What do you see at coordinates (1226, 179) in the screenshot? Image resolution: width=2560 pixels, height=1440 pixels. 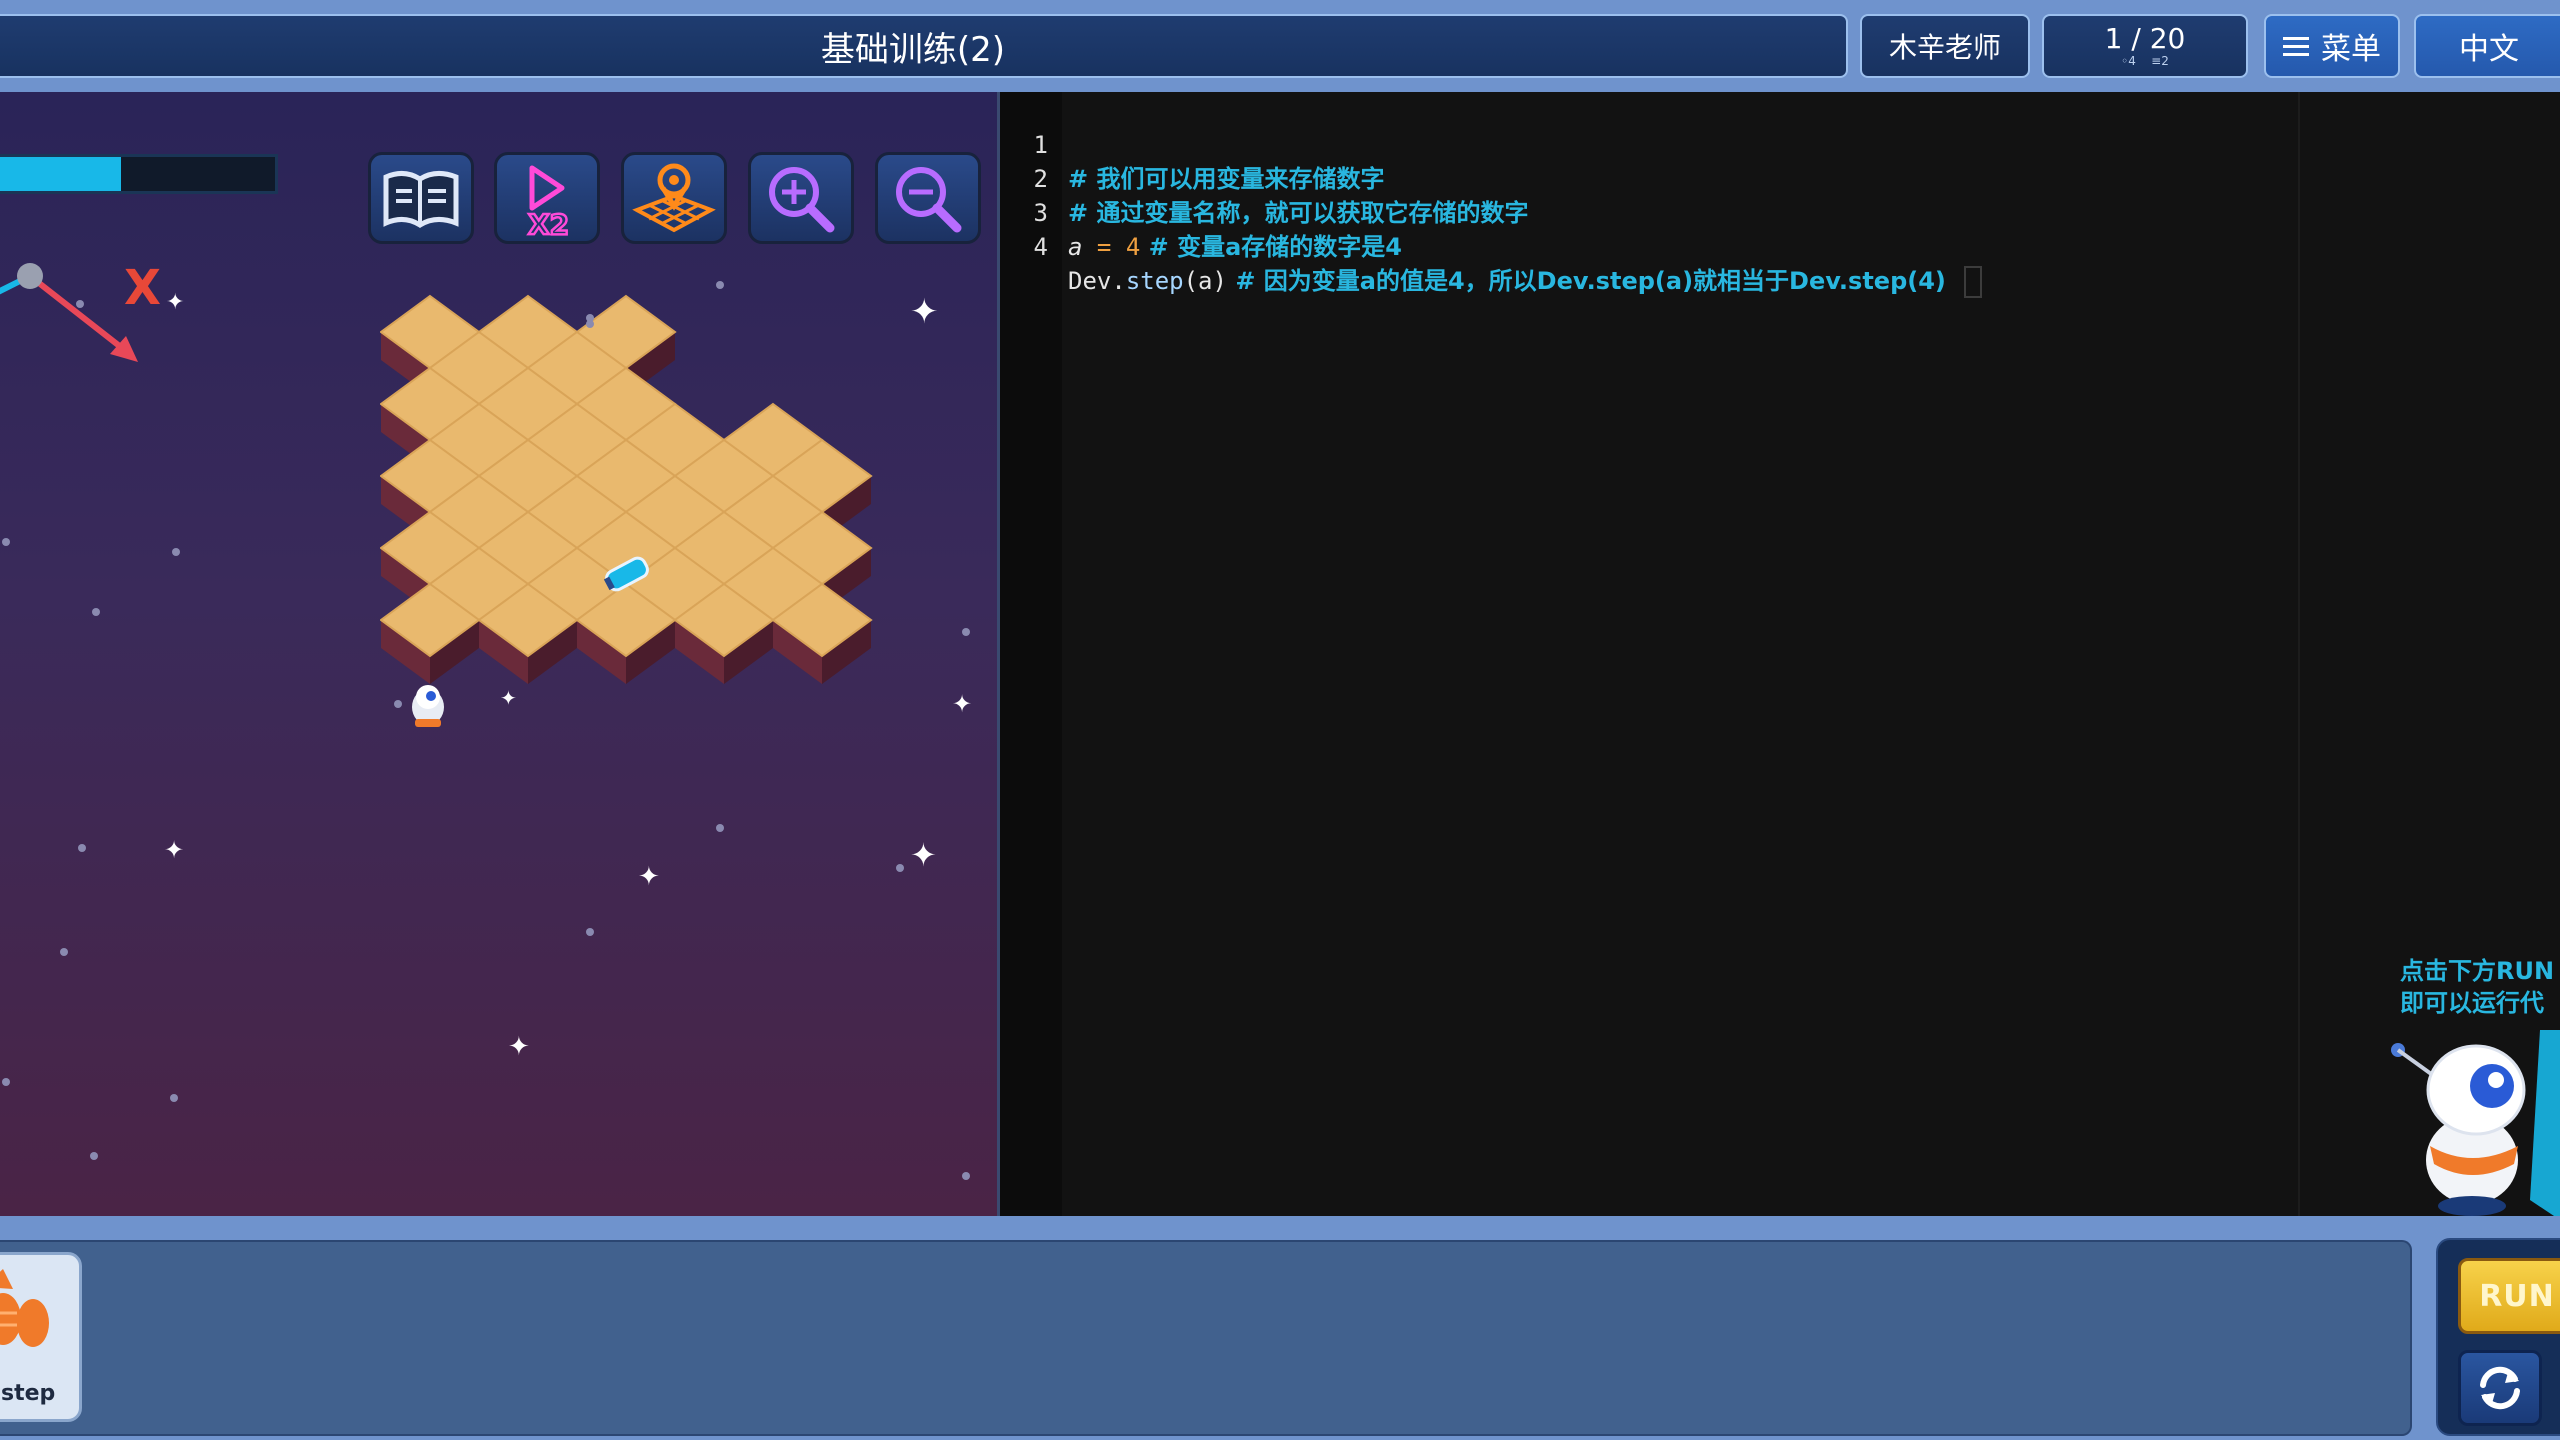 I see `code-comment: # 我们可以用变量来存储数字` at bounding box center [1226, 179].